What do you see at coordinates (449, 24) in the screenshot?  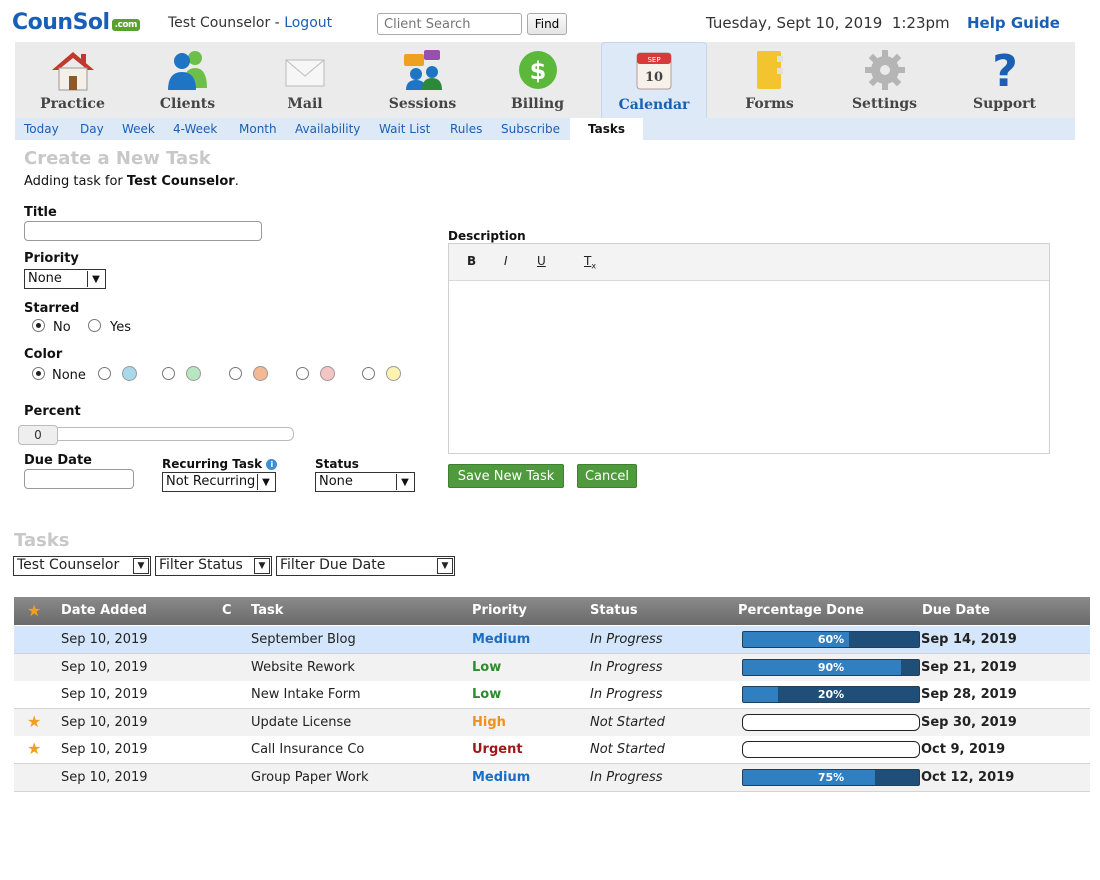 I see `client-search-input` at bounding box center [449, 24].